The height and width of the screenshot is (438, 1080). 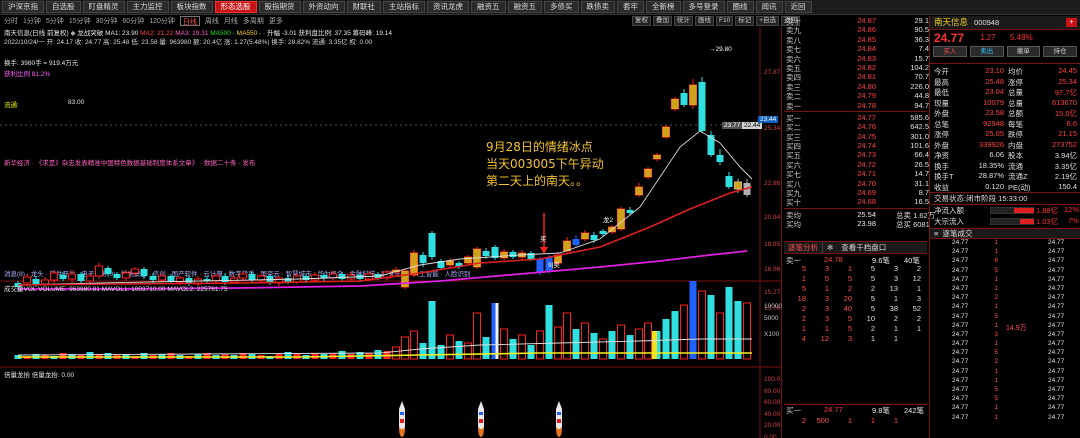 What do you see at coordinates (986, 51) in the screenshot?
I see `sell-button: 卖出` at bounding box center [986, 51].